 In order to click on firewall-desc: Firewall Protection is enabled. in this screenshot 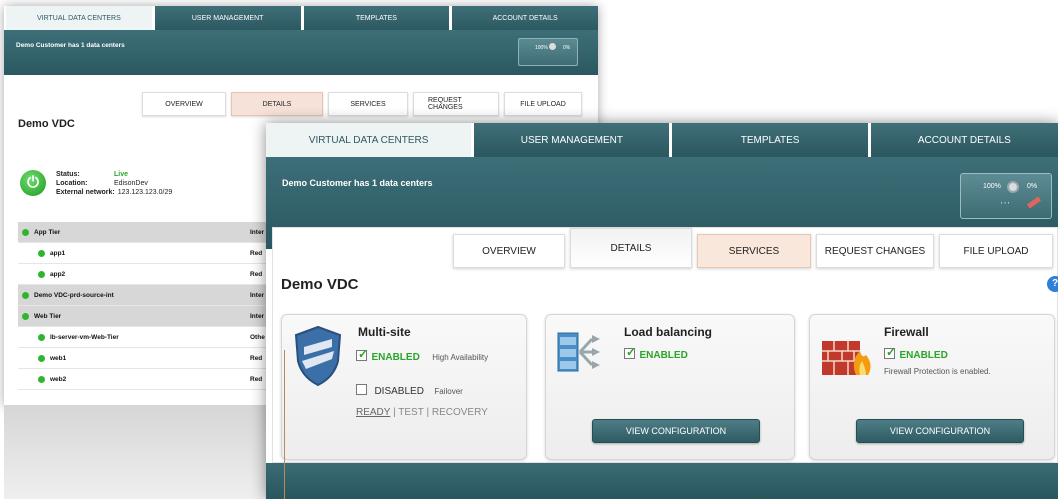, I will do `click(937, 371)`.